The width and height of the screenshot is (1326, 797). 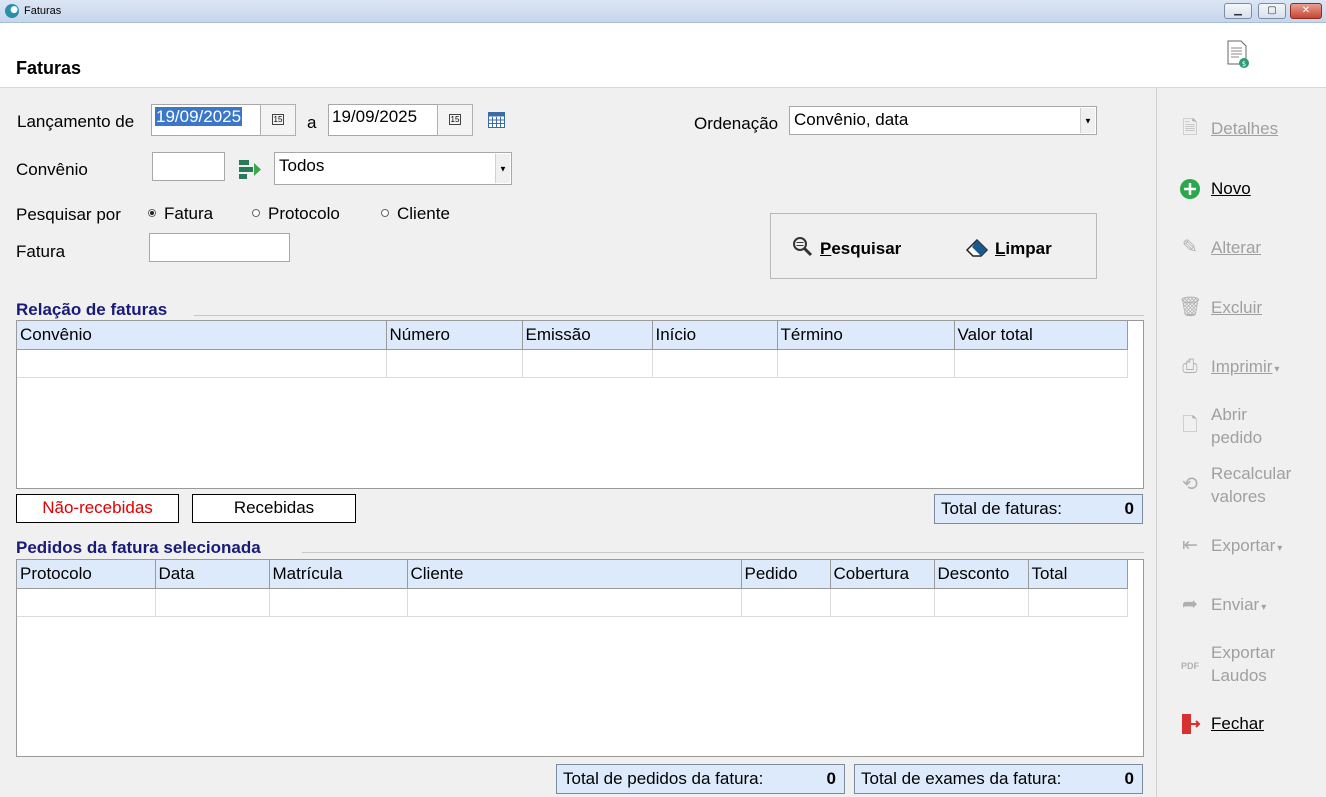 What do you see at coordinates (587, 335) in the screenshot?
I see `col-emissao: Emissão` at bounding box center [587, 335].